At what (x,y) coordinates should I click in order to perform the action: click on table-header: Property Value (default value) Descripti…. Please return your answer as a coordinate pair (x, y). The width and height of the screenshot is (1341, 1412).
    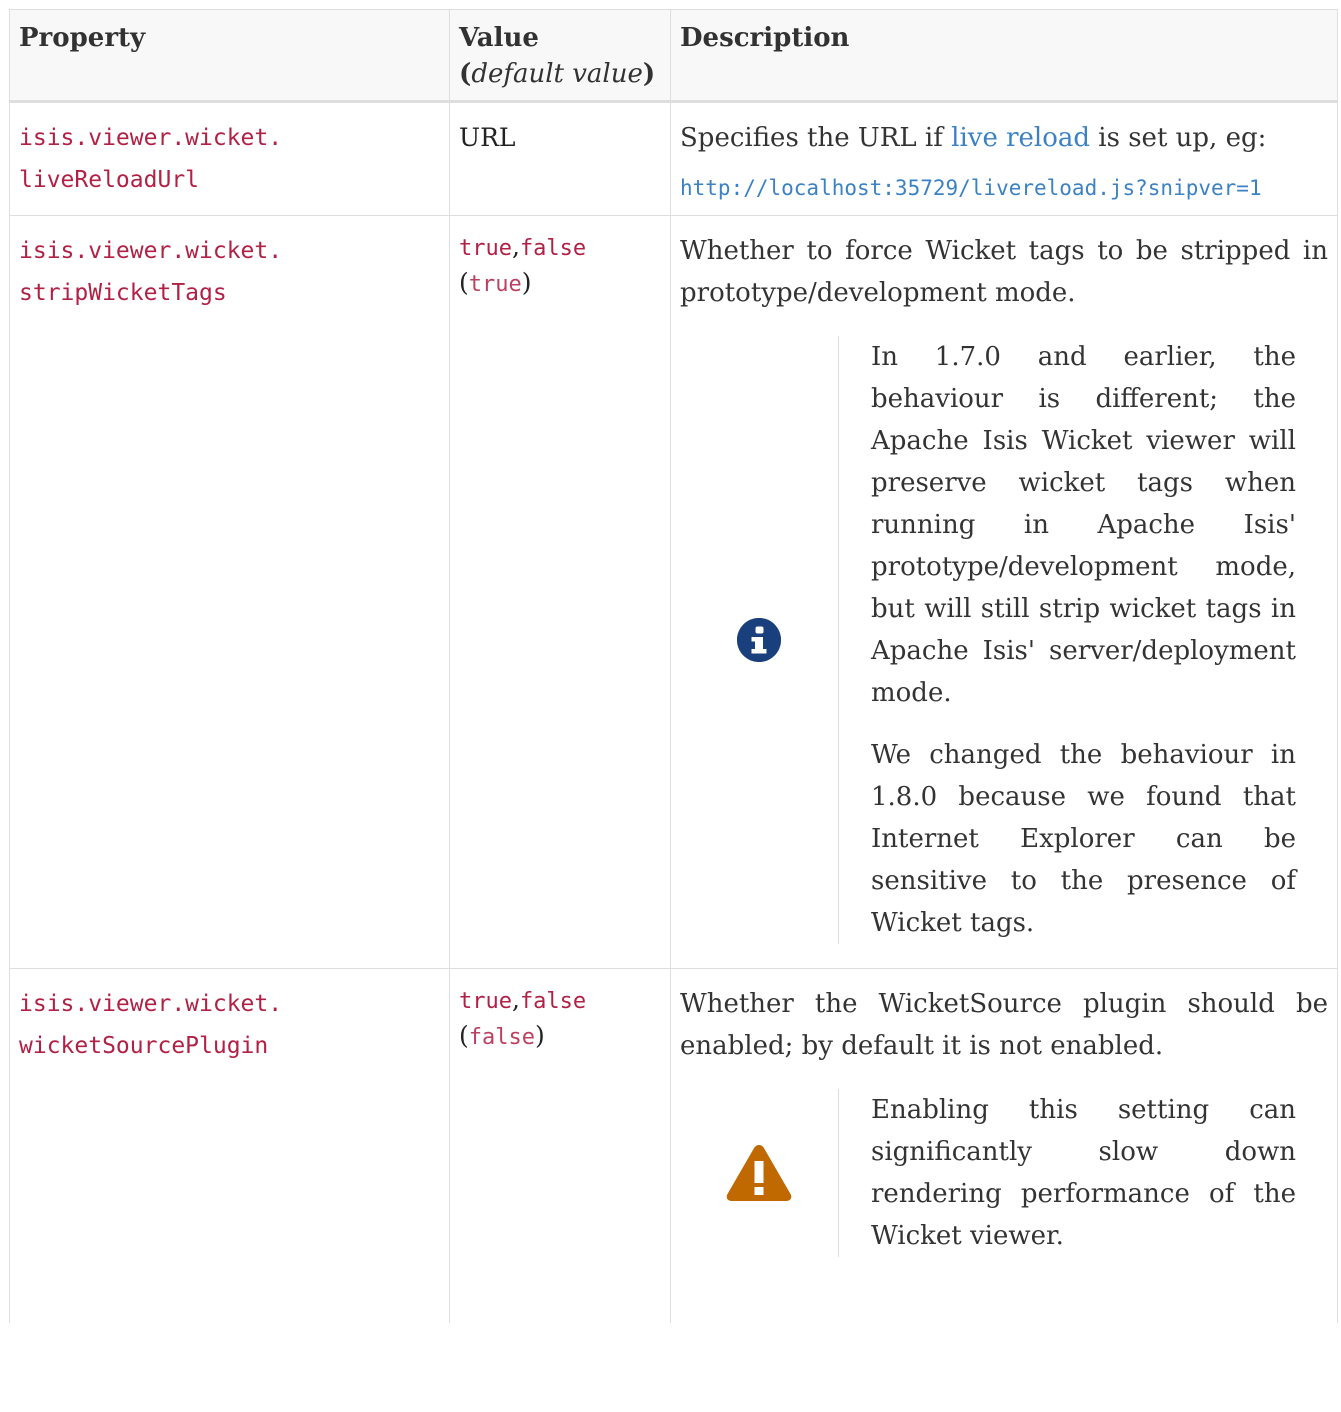
    Looking at the image, I should click on (673, 56).